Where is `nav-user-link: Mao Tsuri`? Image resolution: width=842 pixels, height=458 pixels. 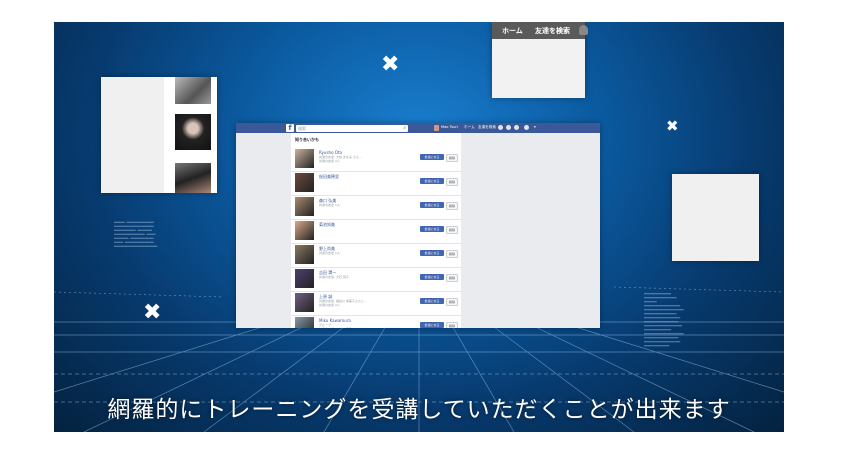
nav-user-link: Mao Tsuri is located at coordinates (449, 127).